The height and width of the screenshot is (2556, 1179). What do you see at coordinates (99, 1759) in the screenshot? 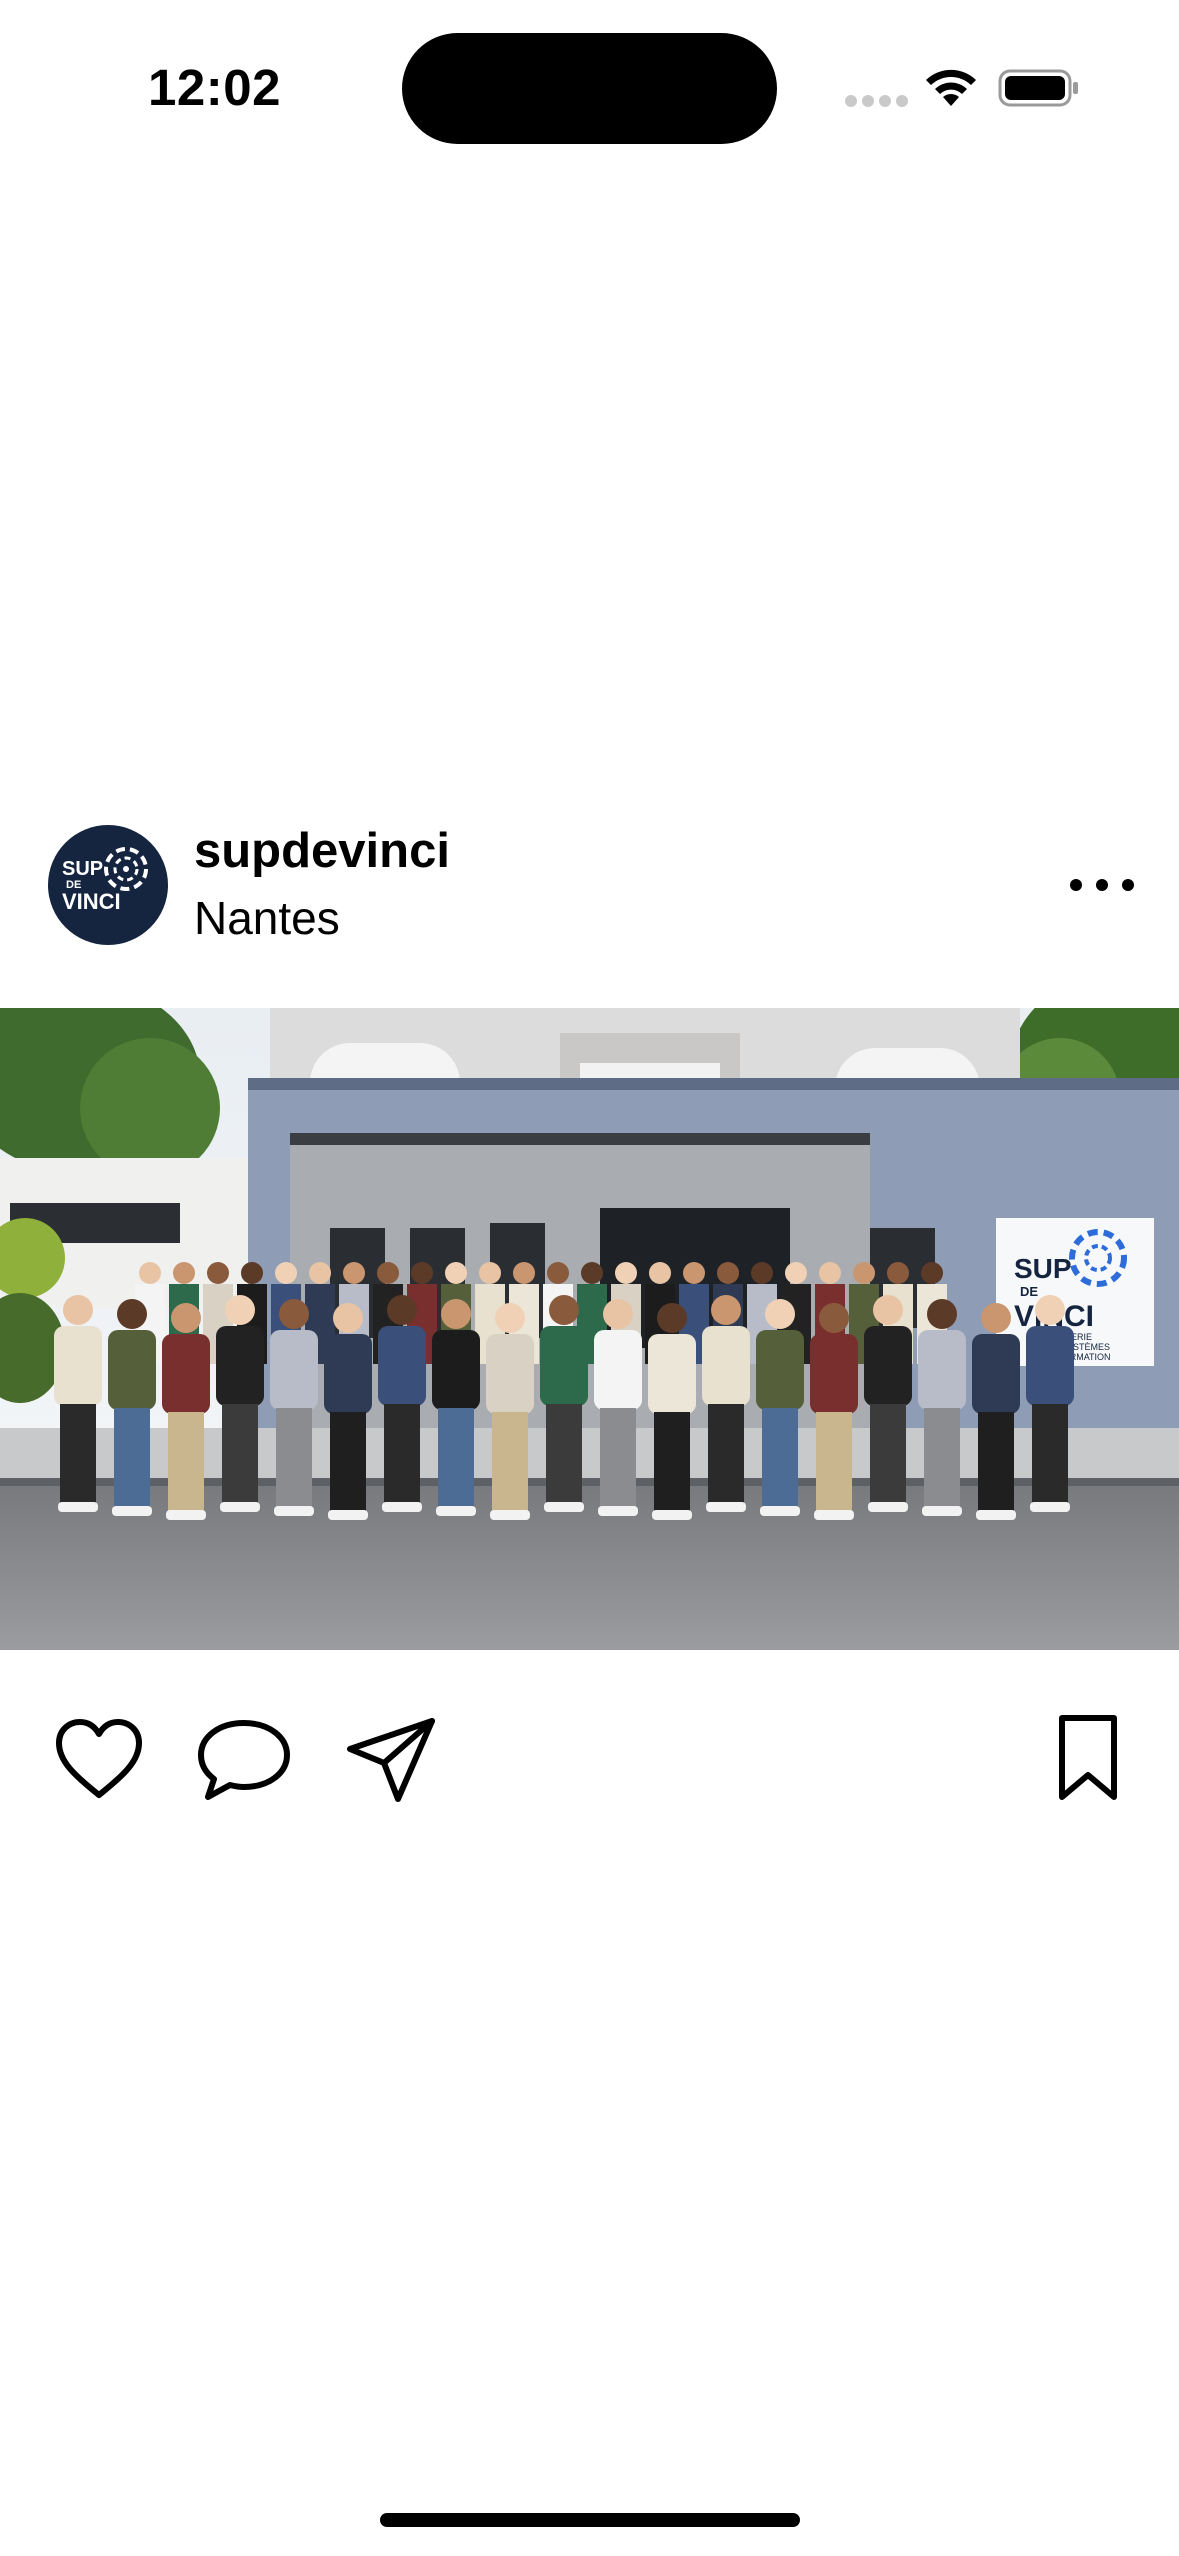
I see `heart-icon` at bounding box center [99, 1759].